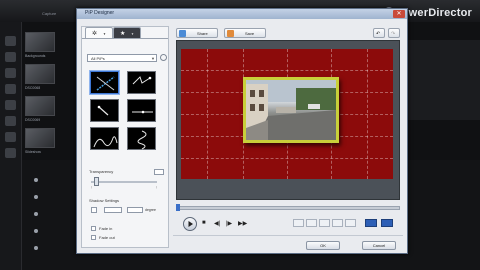  I want to click on title-room-icon, so click(10, 105).